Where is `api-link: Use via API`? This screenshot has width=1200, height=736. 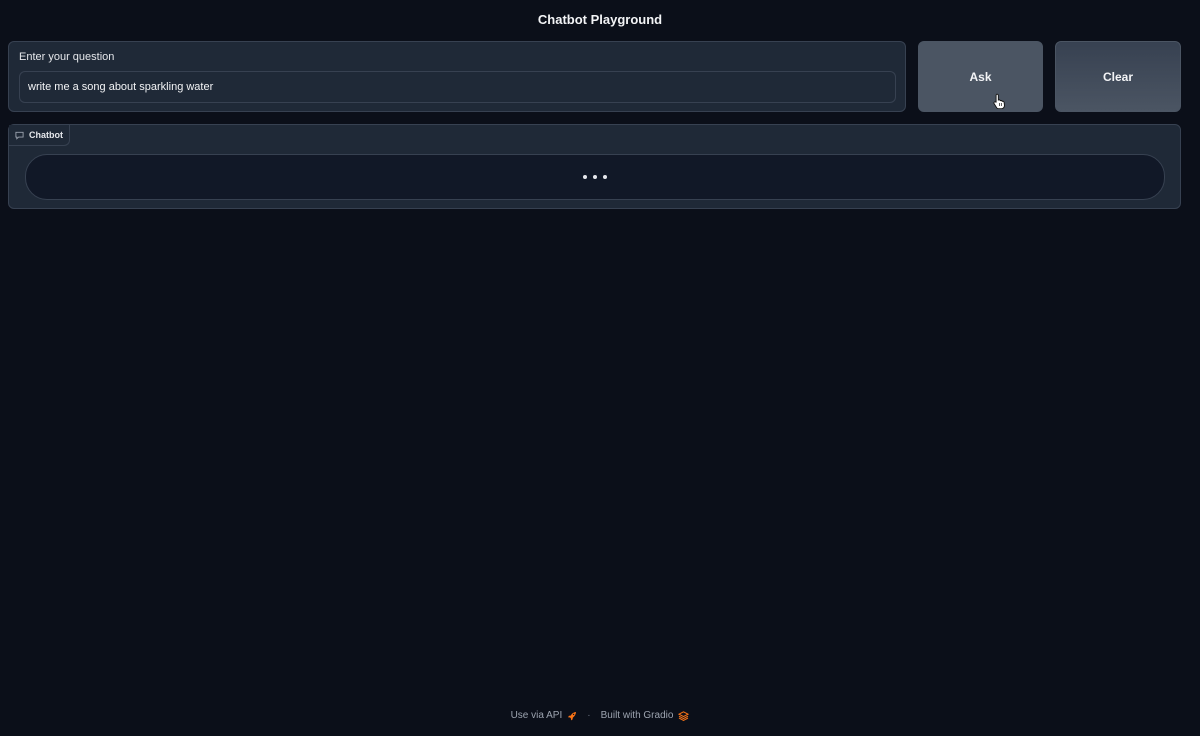 api-link: Use via API is located at coordinates (544, 715).